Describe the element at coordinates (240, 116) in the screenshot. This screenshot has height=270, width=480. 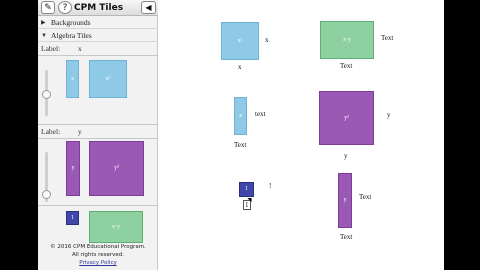
I see `canvas-tile-x: x` at that location.